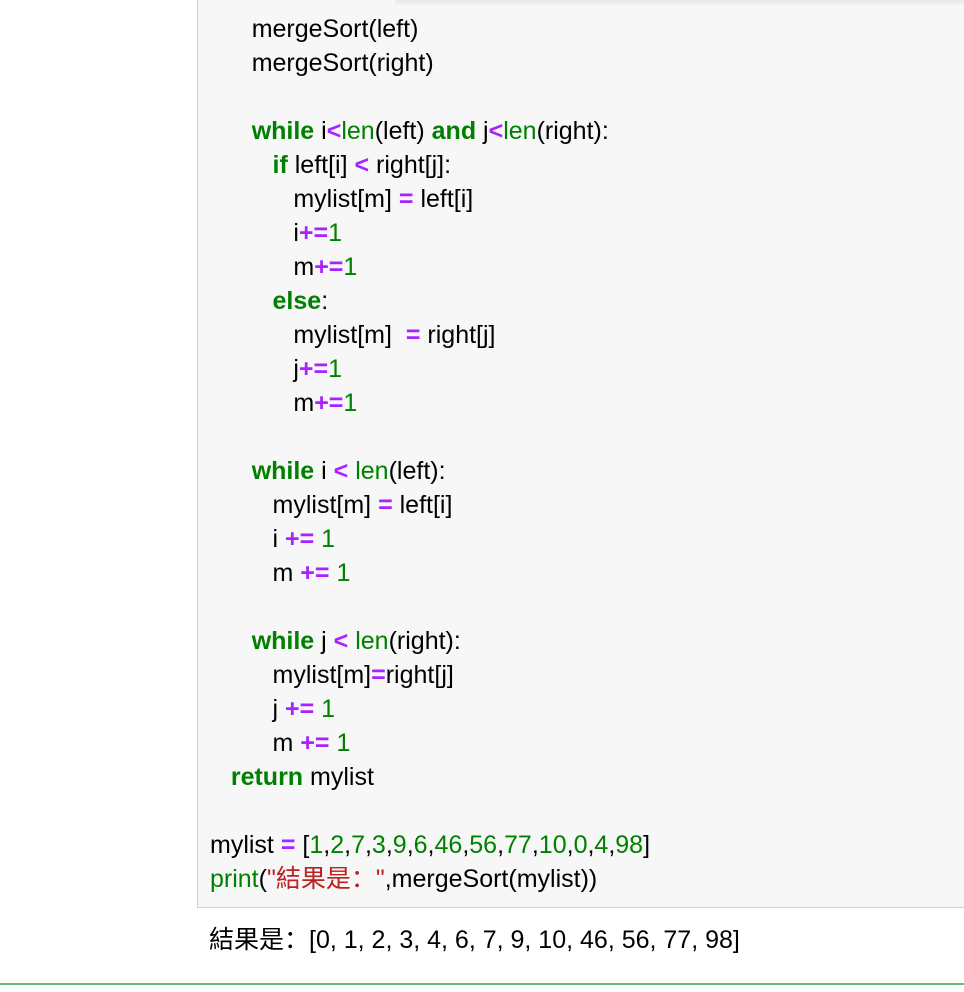 This screenshot has width=964, height=992. I want to click on code-token: mergeSort(left), so click(335, 29).